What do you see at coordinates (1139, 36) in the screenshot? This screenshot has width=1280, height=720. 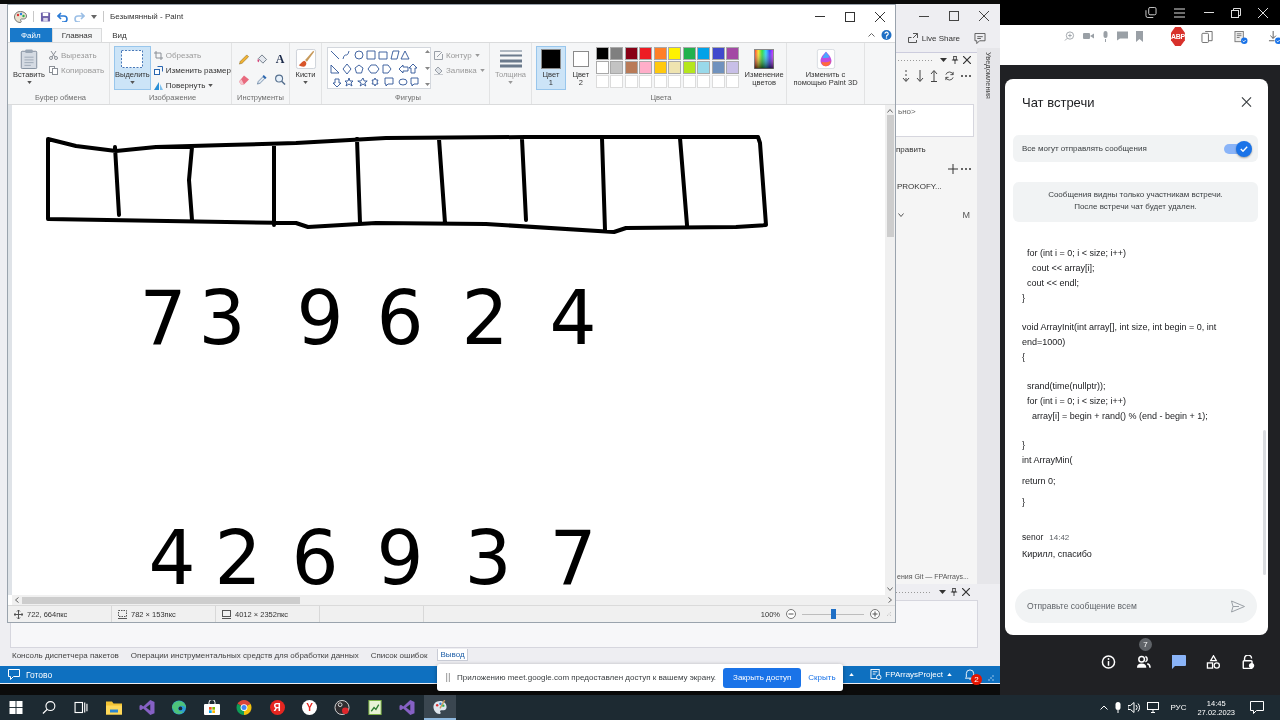 I see `bookmark-icon` at bounding box center [1139, 36].